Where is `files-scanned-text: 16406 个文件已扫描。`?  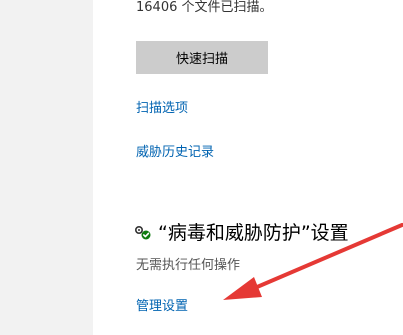 files-scanned-text: 16406 个文件已扫描。 is located at coordinates (204, 7).